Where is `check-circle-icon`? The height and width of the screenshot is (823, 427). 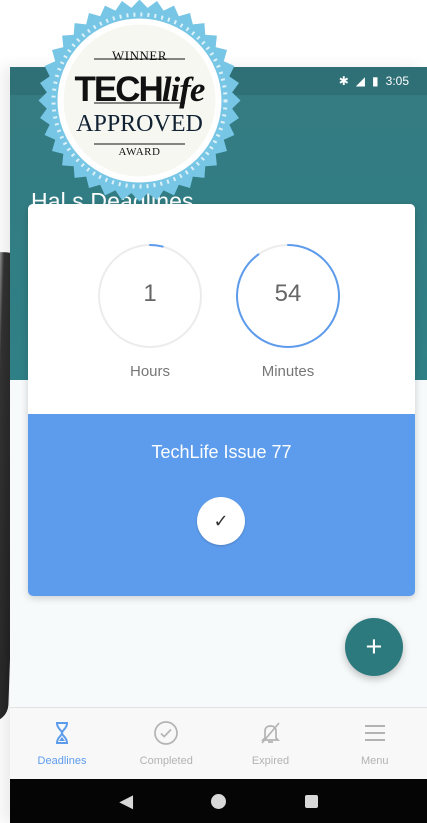 check-circle-icon is located at coordinates (166, 733).